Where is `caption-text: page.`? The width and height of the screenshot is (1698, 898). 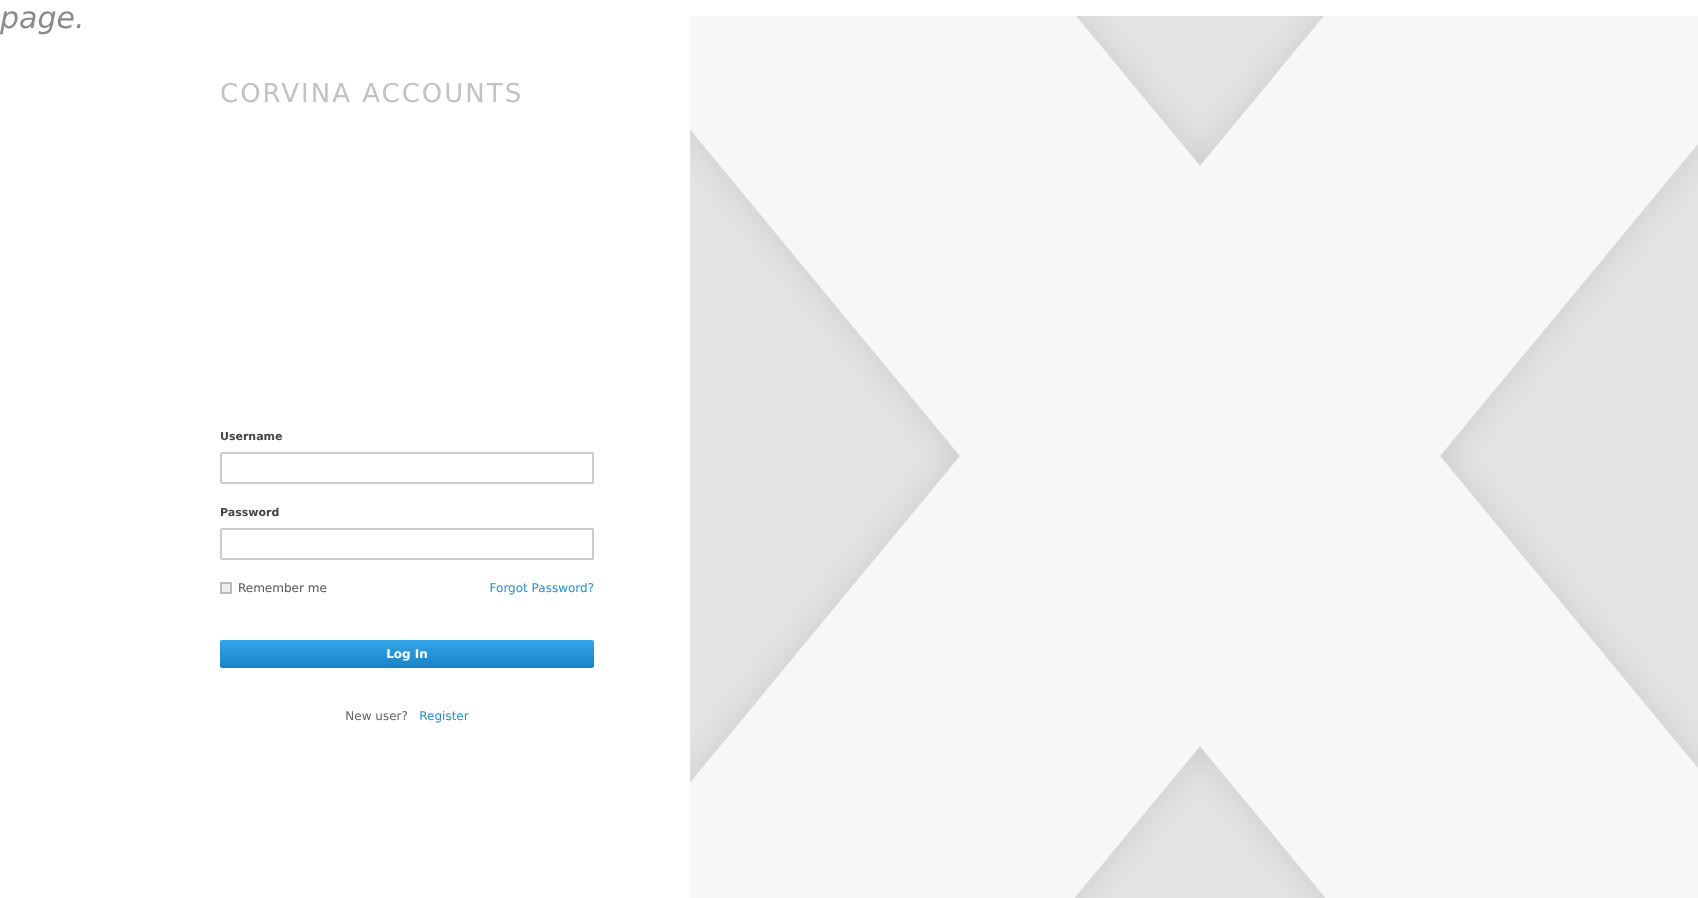
caption-text: page. is located at coordinates (42, 18).